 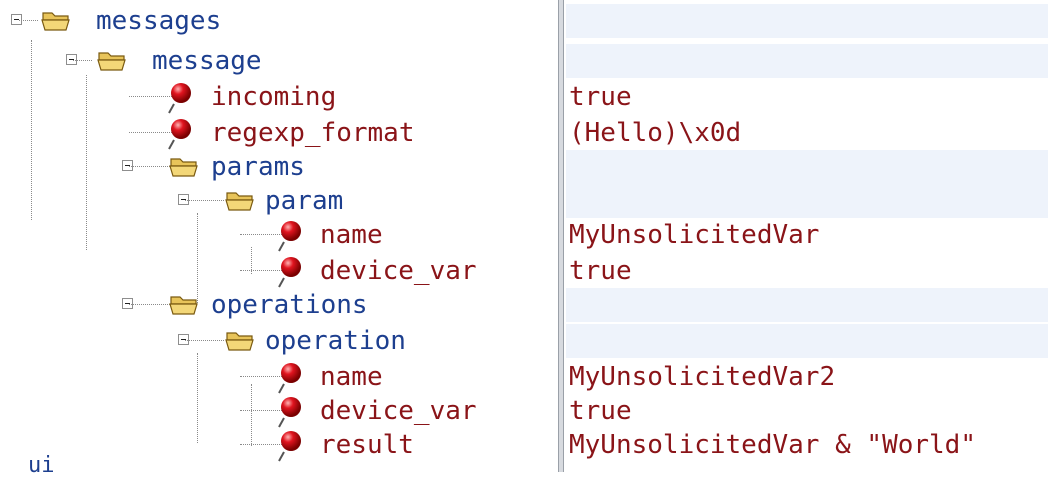 I want to click on element-name: messages, so click(x=158, y=21).